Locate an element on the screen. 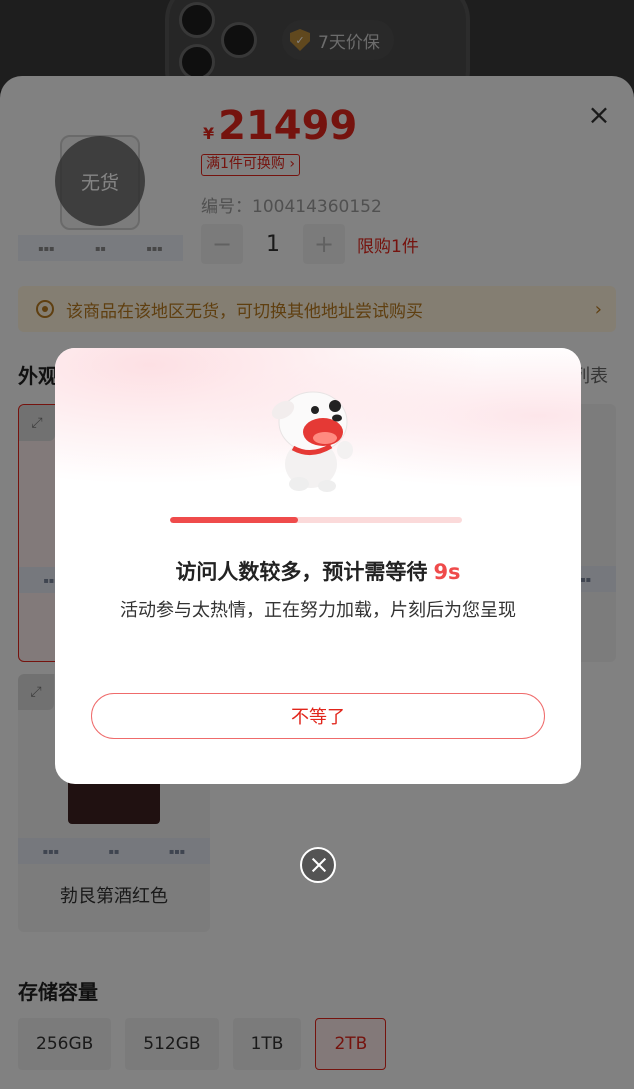 Image resolution: width=634 pixels, height=1089 pixels. modal-title: 访问人数较多，预计需等待 9s is located at coordinates (318, 571).